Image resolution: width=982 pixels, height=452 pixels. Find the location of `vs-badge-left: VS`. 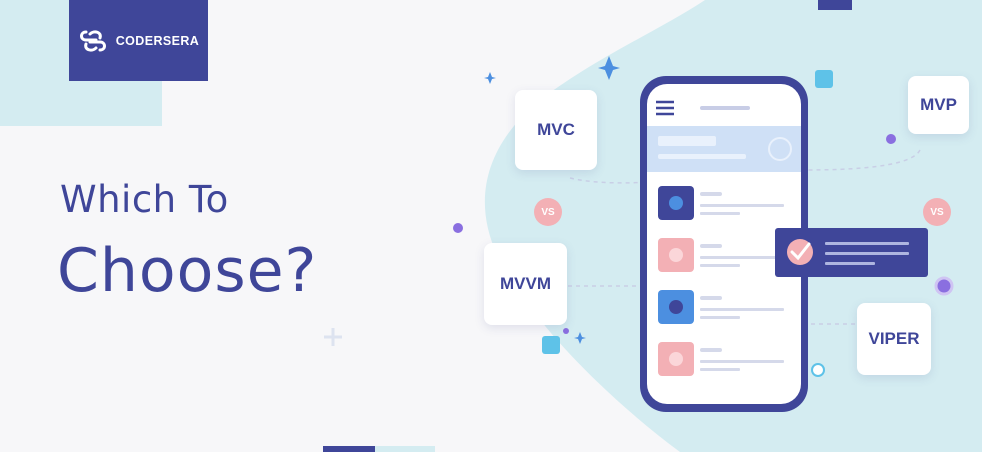

vs-badge-left: VS is located at coordinates (548, 212).